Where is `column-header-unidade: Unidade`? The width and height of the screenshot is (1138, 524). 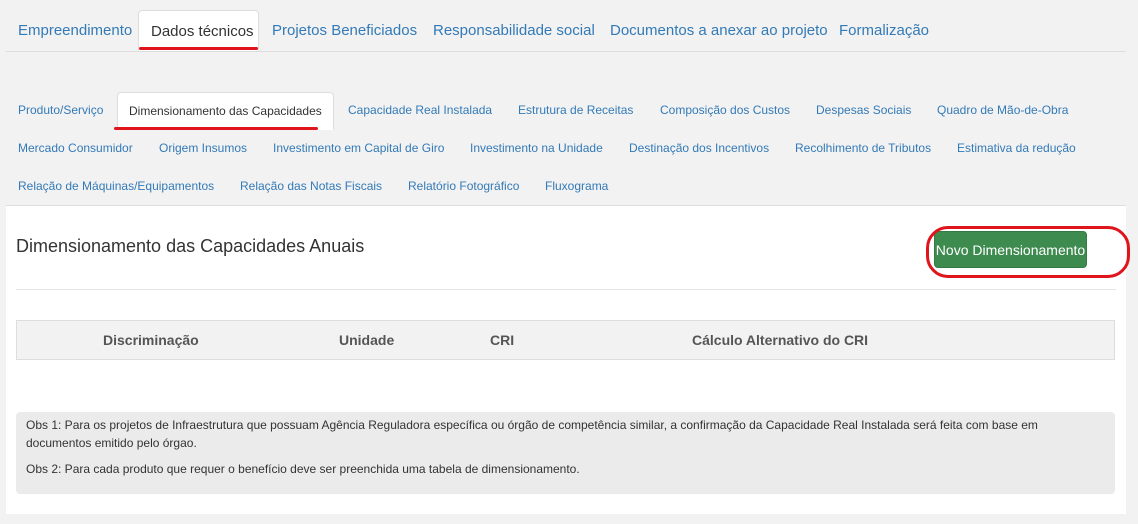
column-header-unidade: Unidade is located at coordinates (366, 340).